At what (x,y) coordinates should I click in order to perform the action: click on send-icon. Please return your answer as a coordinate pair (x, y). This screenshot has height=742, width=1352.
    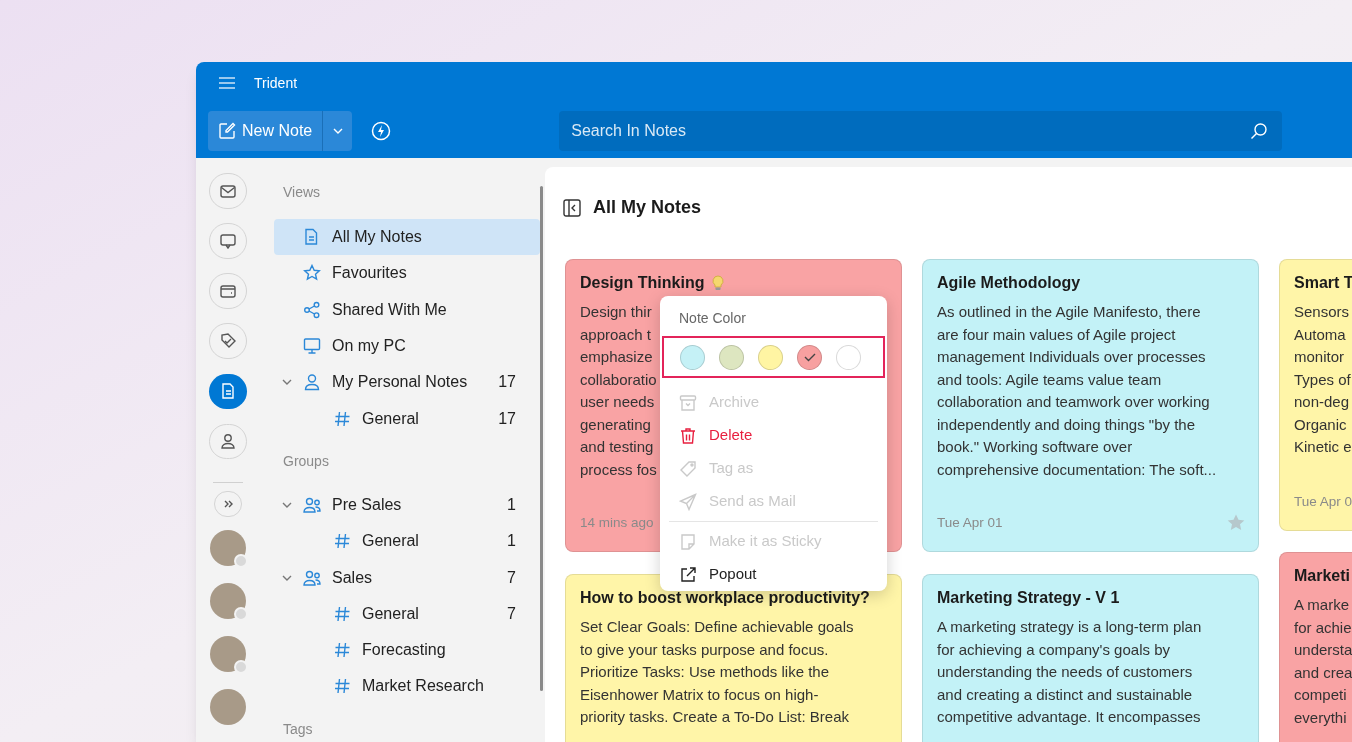
    Looking at the image, I should click on (688, 501).